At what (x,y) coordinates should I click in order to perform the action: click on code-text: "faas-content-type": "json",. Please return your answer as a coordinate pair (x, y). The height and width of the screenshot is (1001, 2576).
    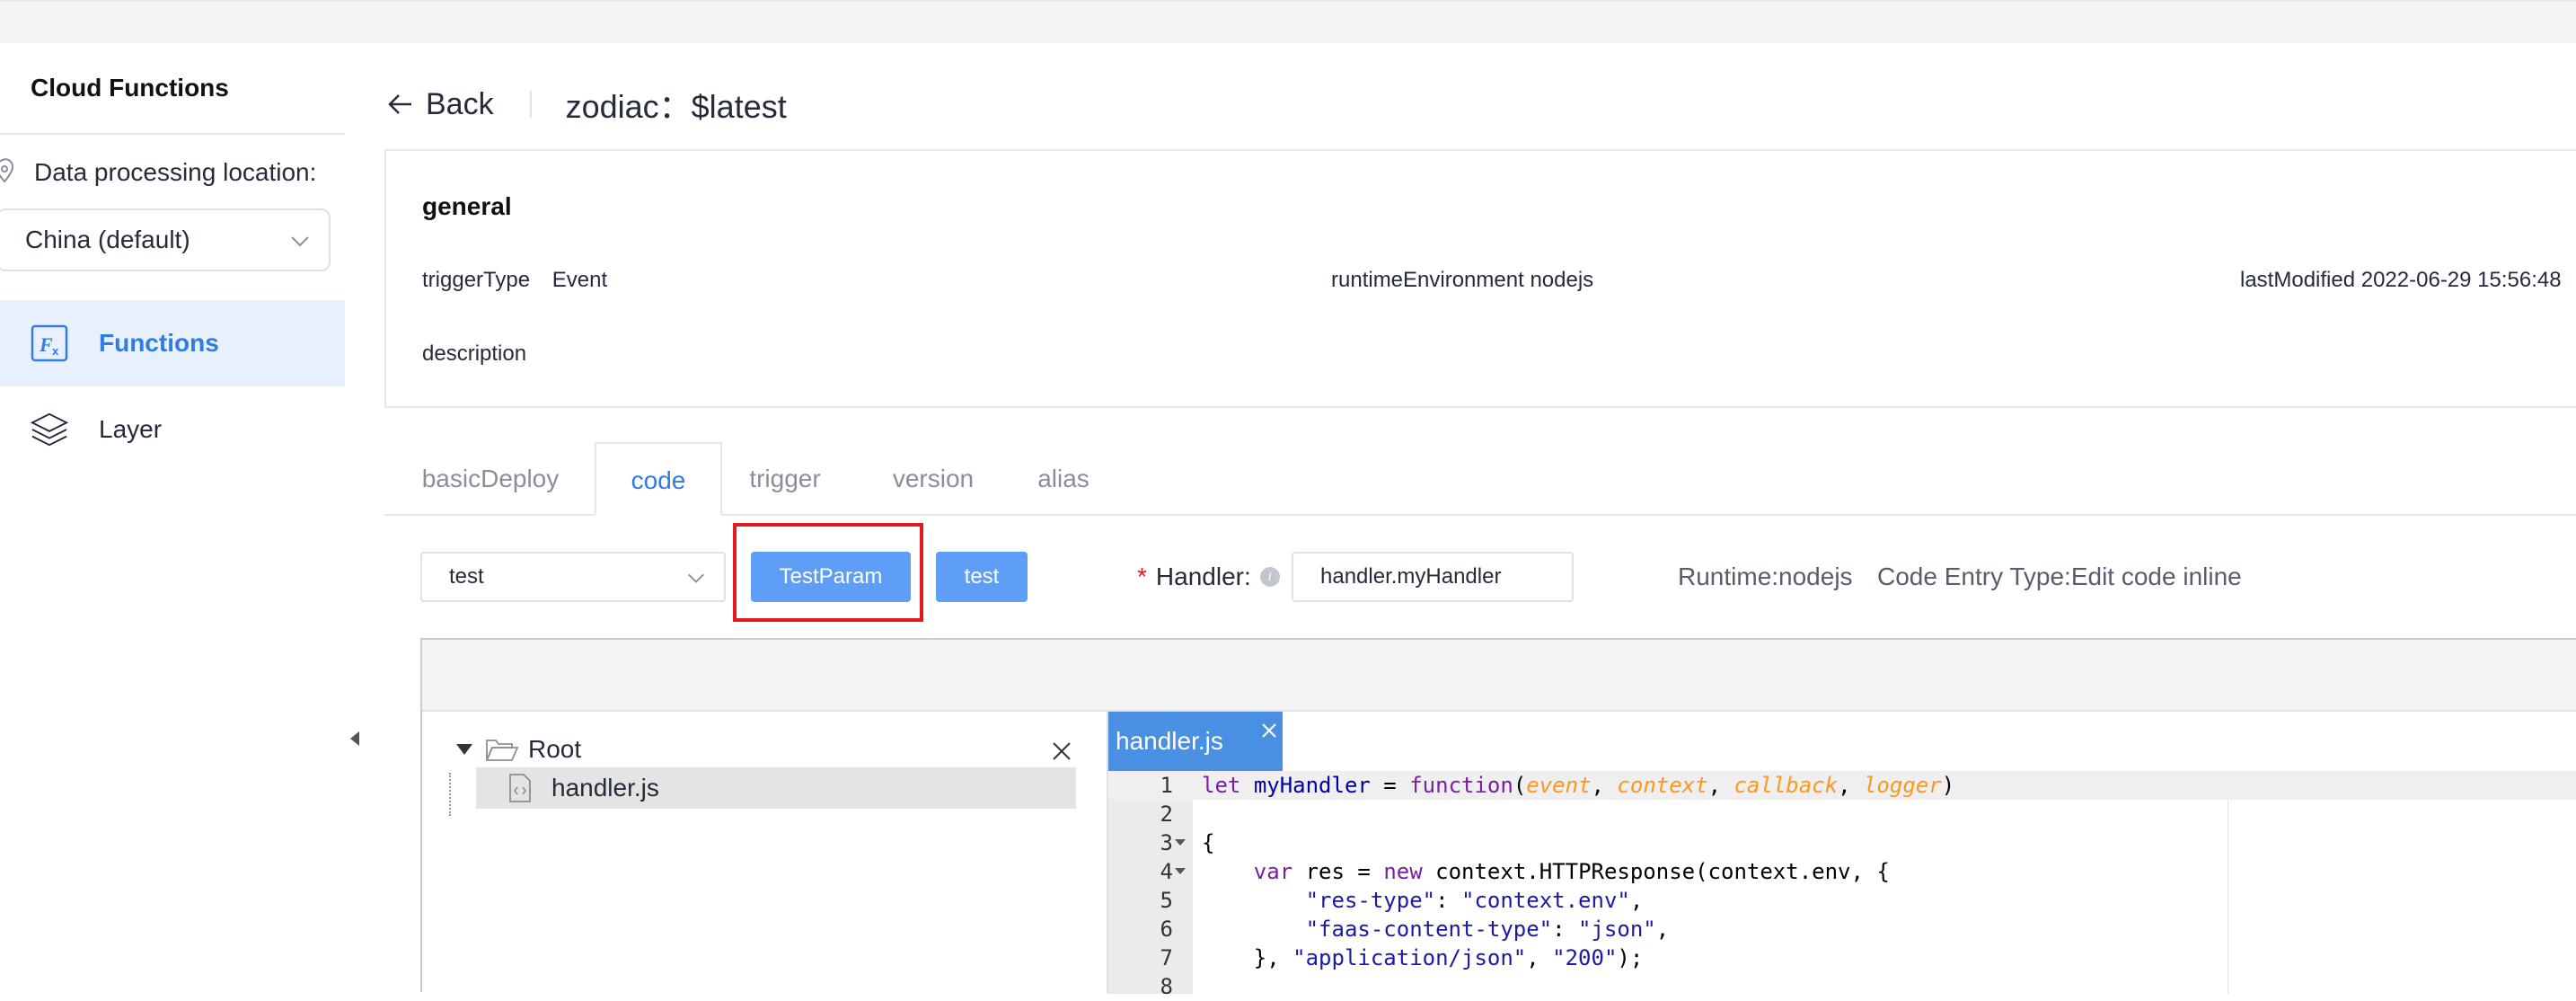
    Looking at the image, I should click on (1487, 930).